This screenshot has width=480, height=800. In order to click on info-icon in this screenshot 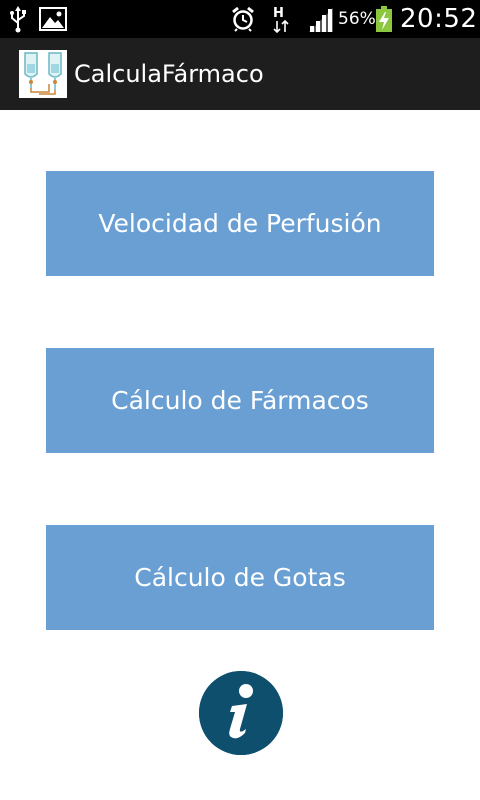, I will do `click(241, 713)`.